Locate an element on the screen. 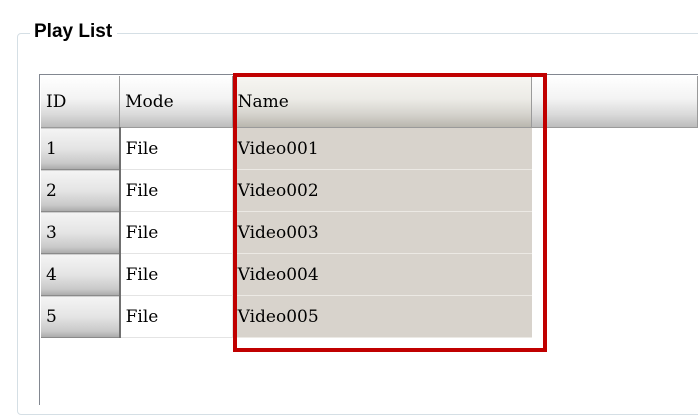 The image size is (698, 415). row-header-id: 3 is located at coordinates (81, 232).